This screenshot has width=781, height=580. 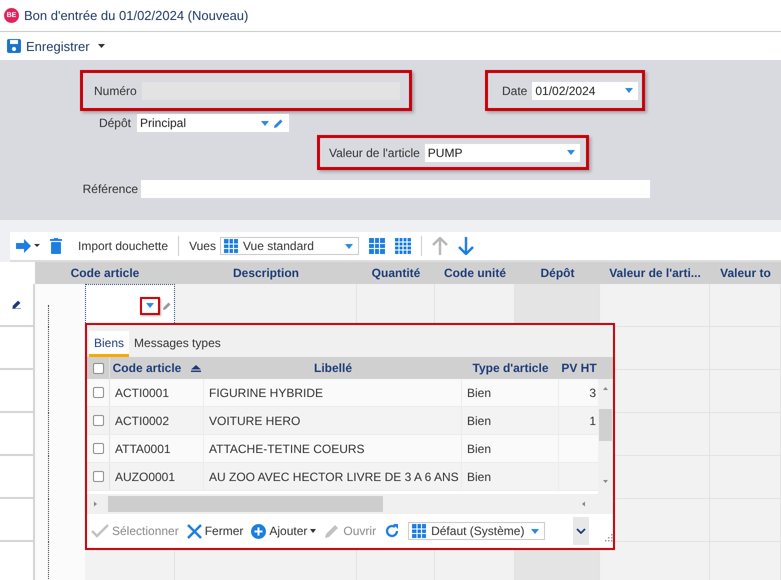 What do you see at coordinates (258, 531) in the screenshot?
I see `plus-circle-icon` at bounding box center [258, 531].